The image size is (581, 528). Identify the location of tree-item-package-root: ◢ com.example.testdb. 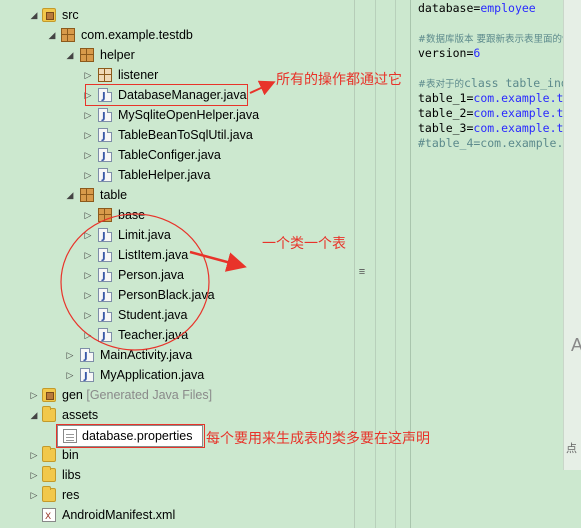
(170, 35).